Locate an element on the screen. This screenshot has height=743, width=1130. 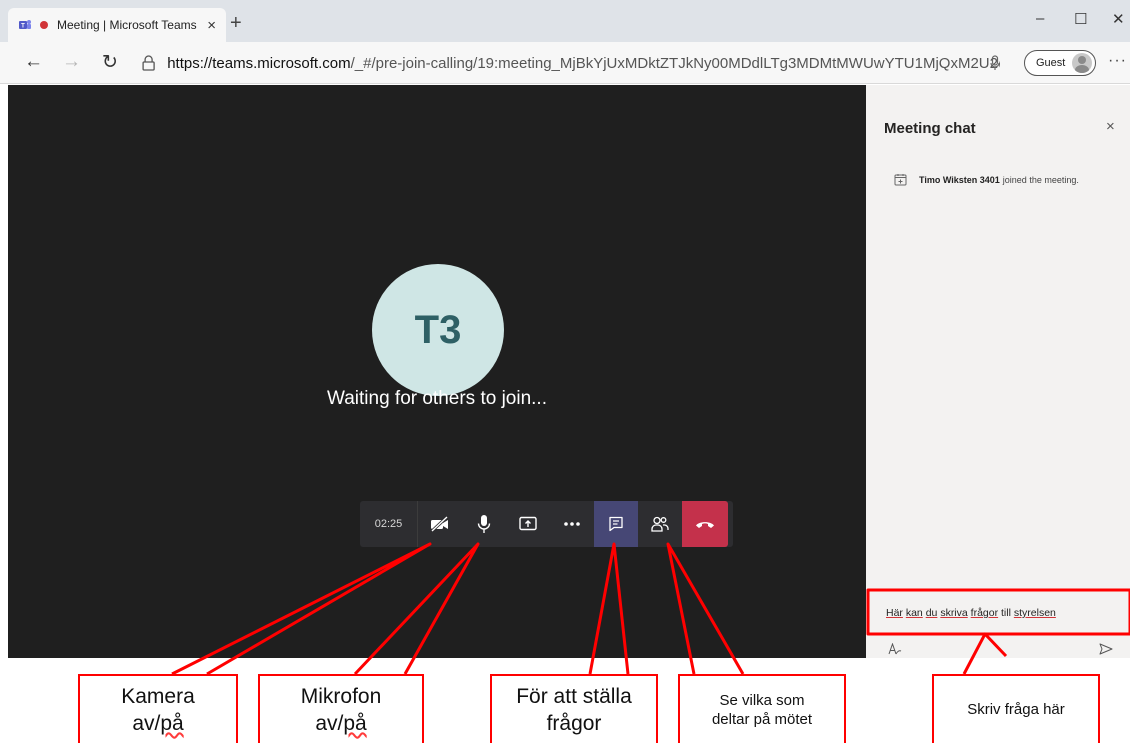
teams-icon: T is located at coordinates (25, 25).